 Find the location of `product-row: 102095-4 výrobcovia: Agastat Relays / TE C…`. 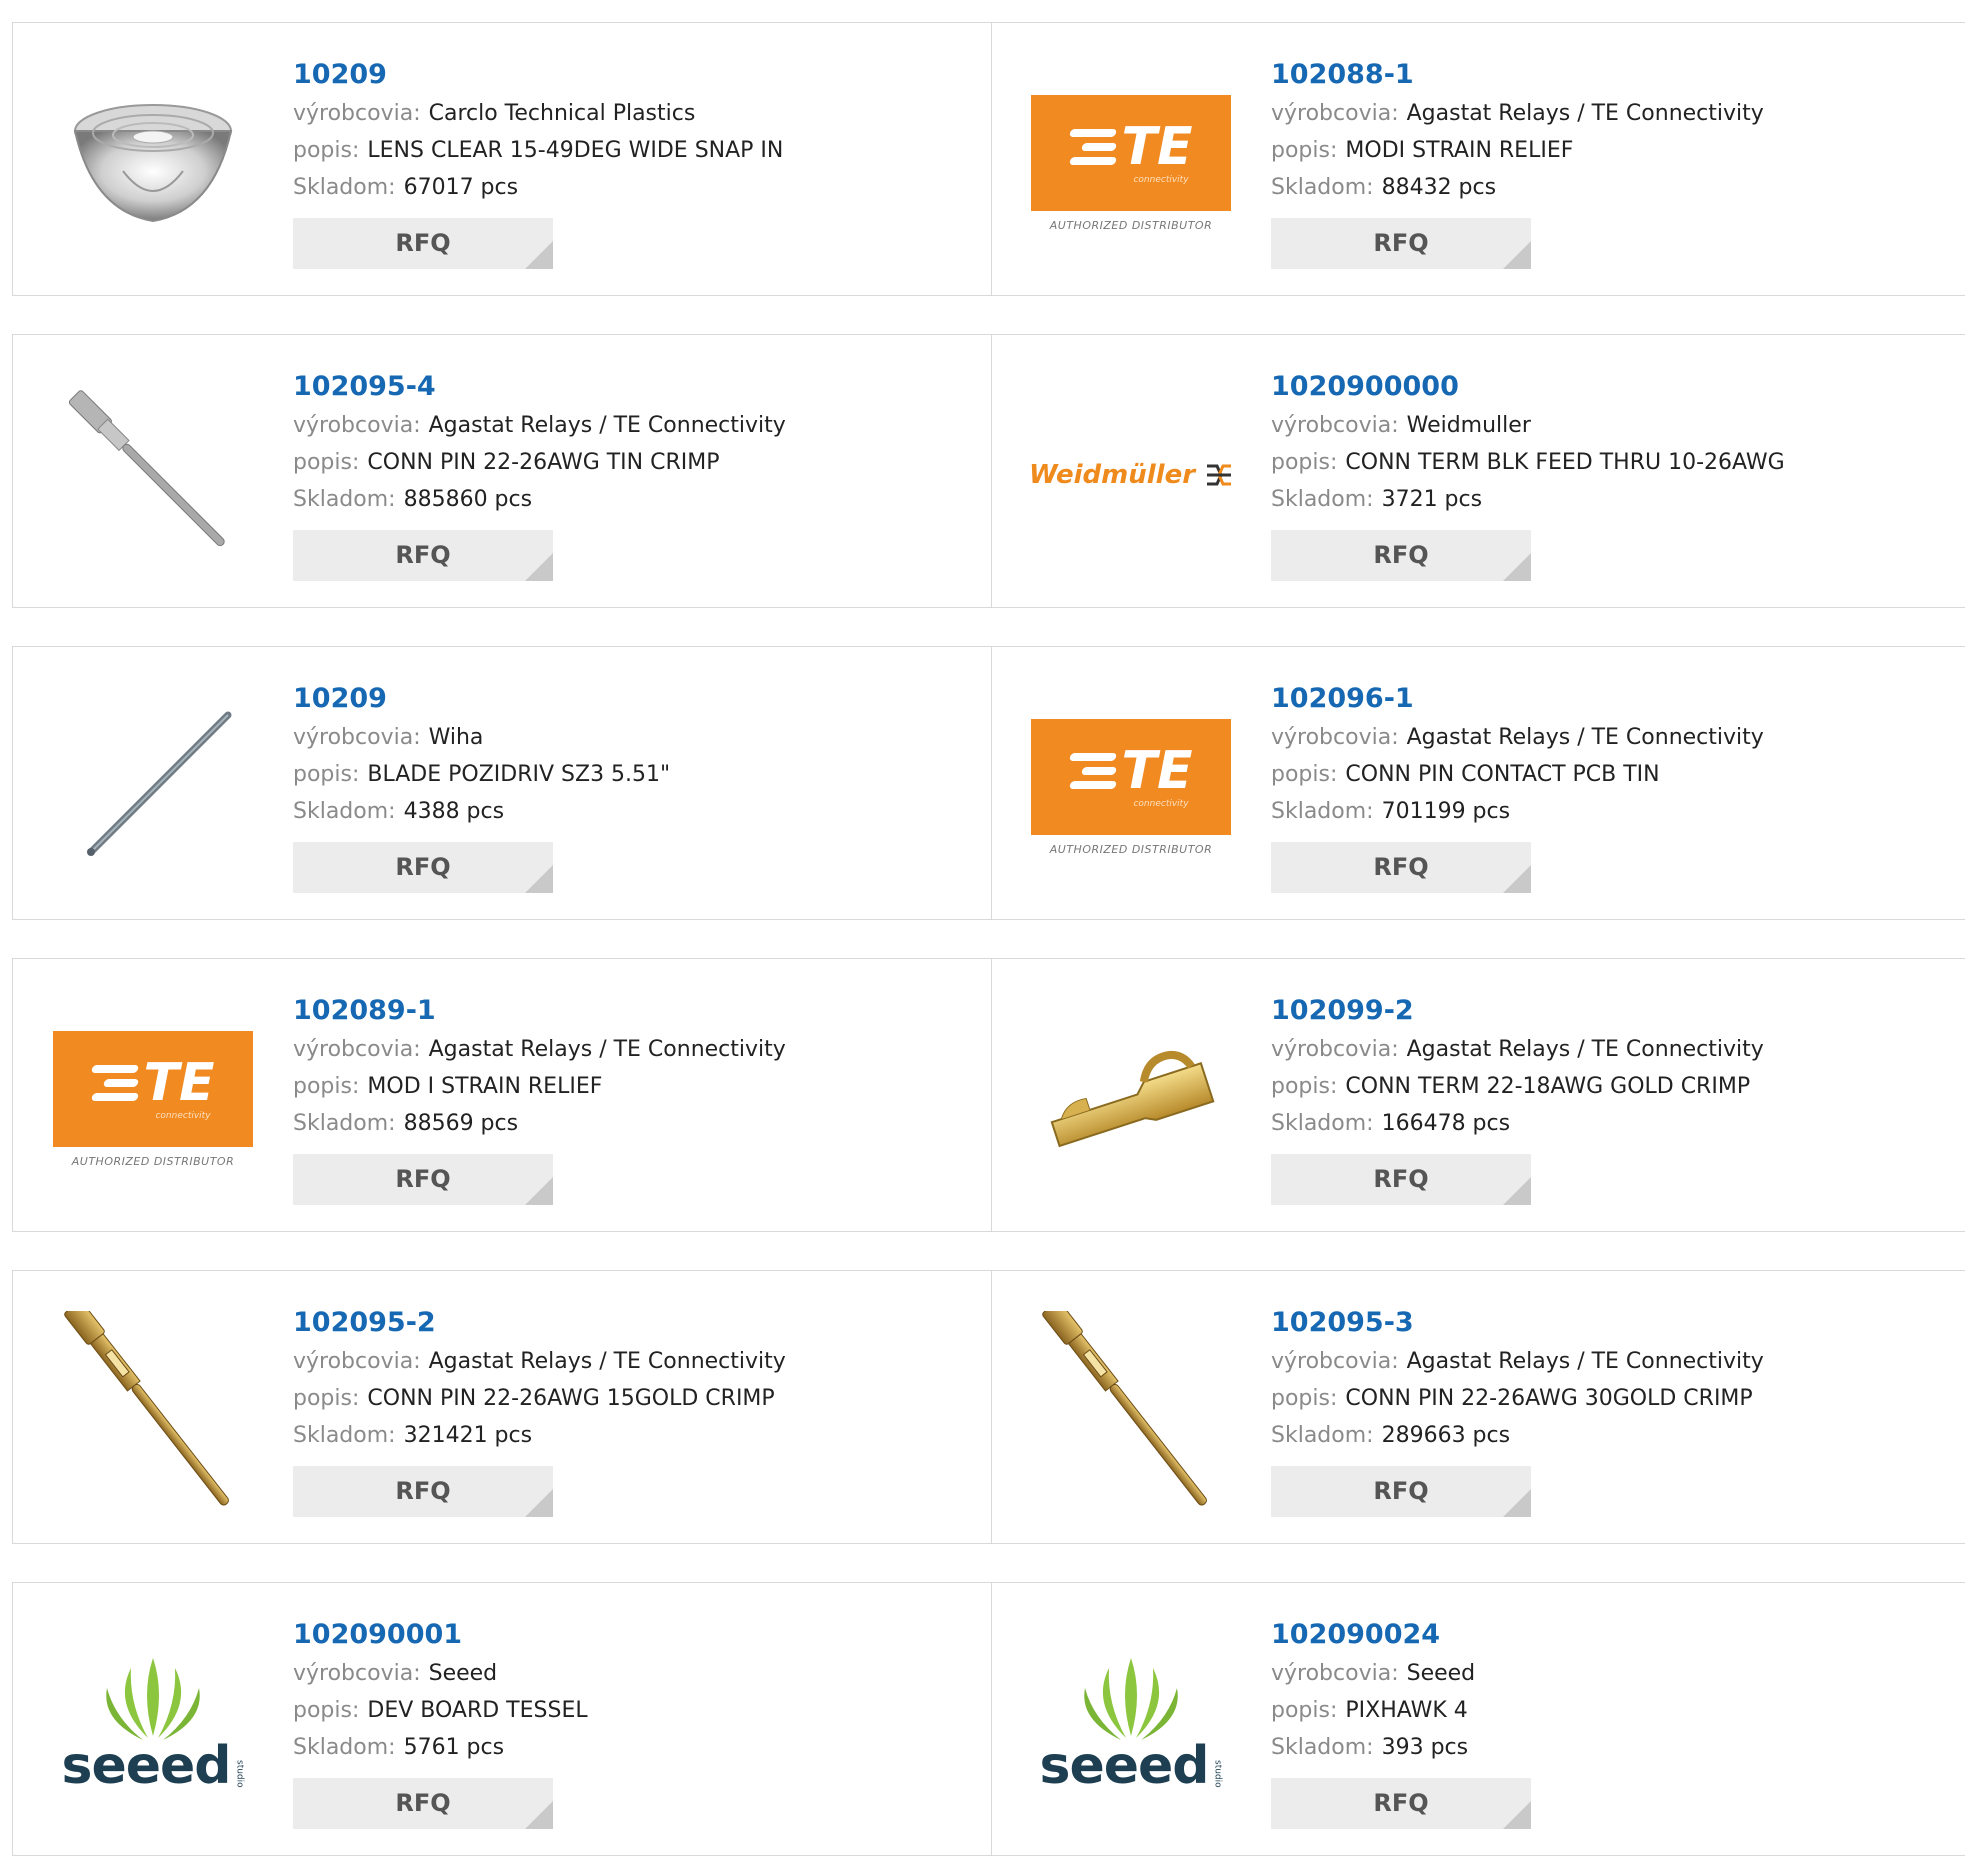

product-row: 102095-4 výrobcovia: Agastat Relays / TE C… is located at coordinates (988, 471).